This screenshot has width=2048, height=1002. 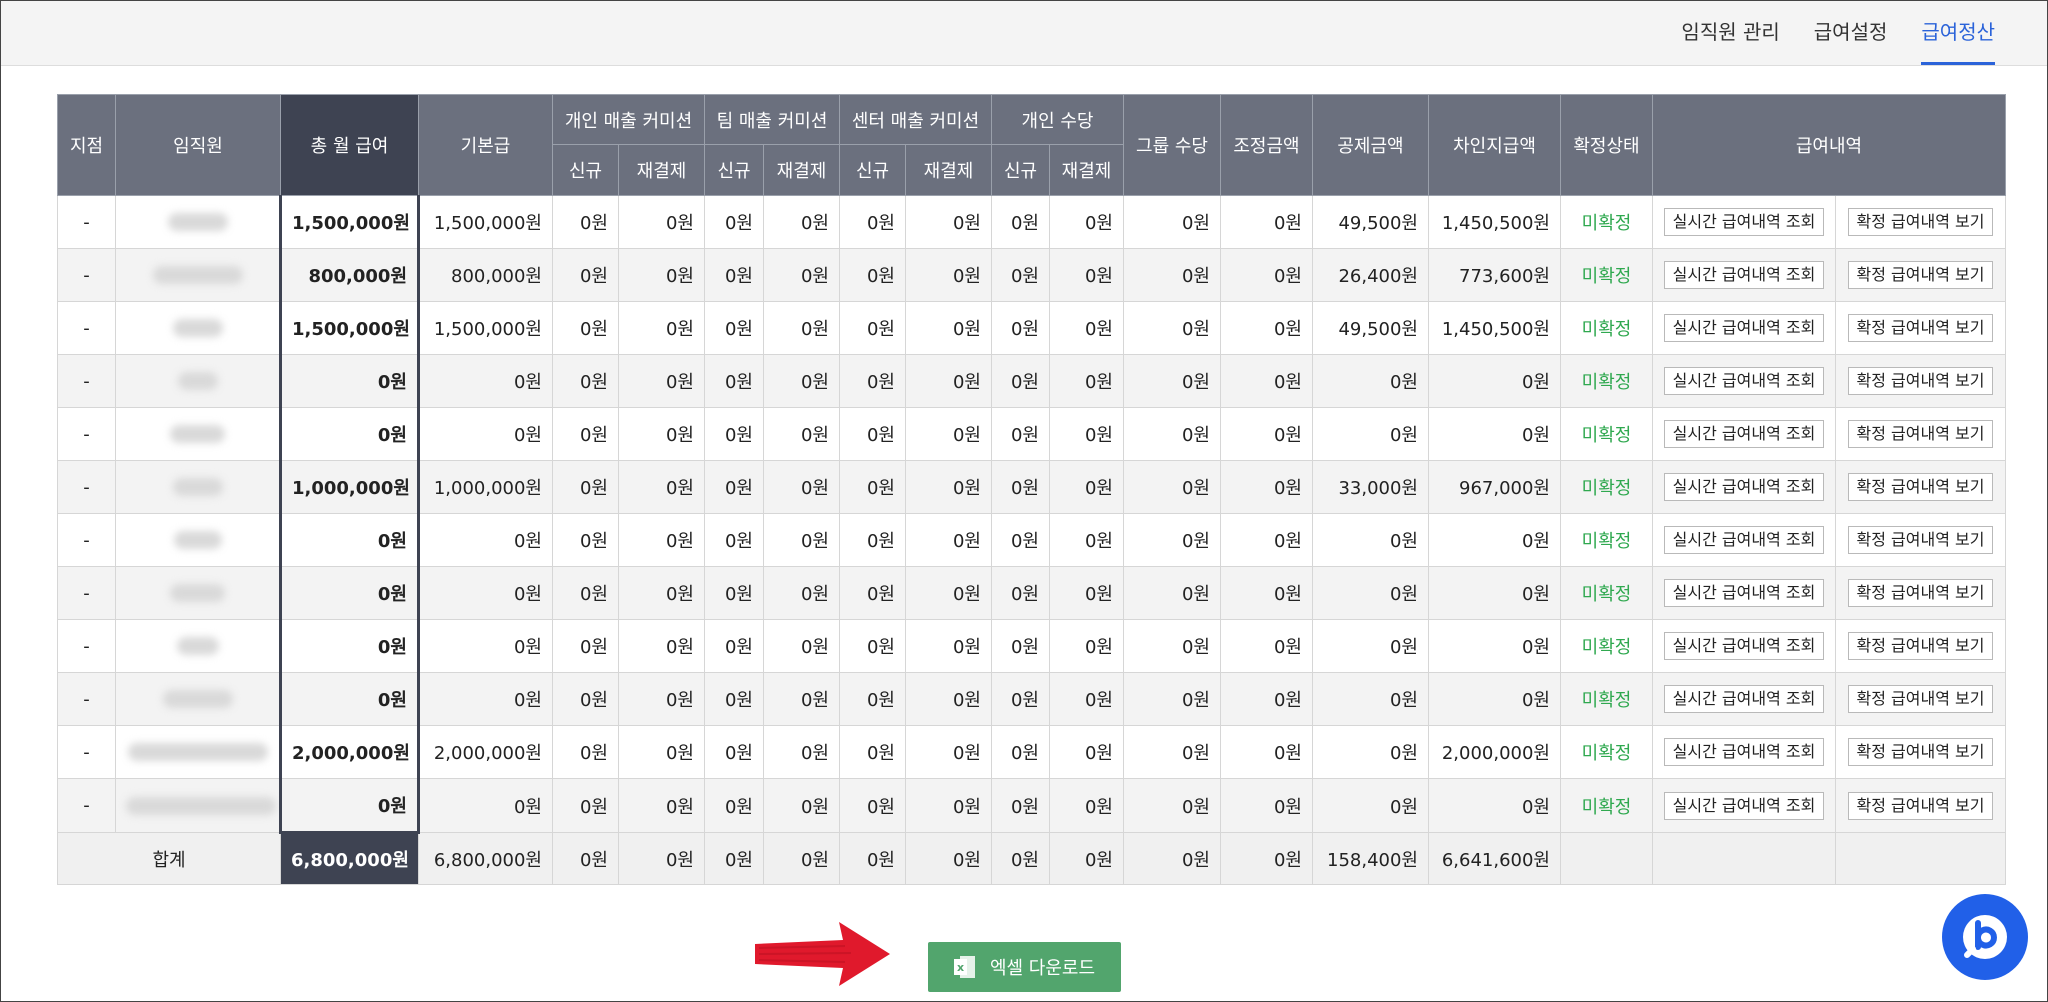 What do you see at coordinates (1024, 33) in the screenshot?
I see `top-nav-bar: 임직원 관리 급여설정 급여정산` at bounding box center [1024, 33].